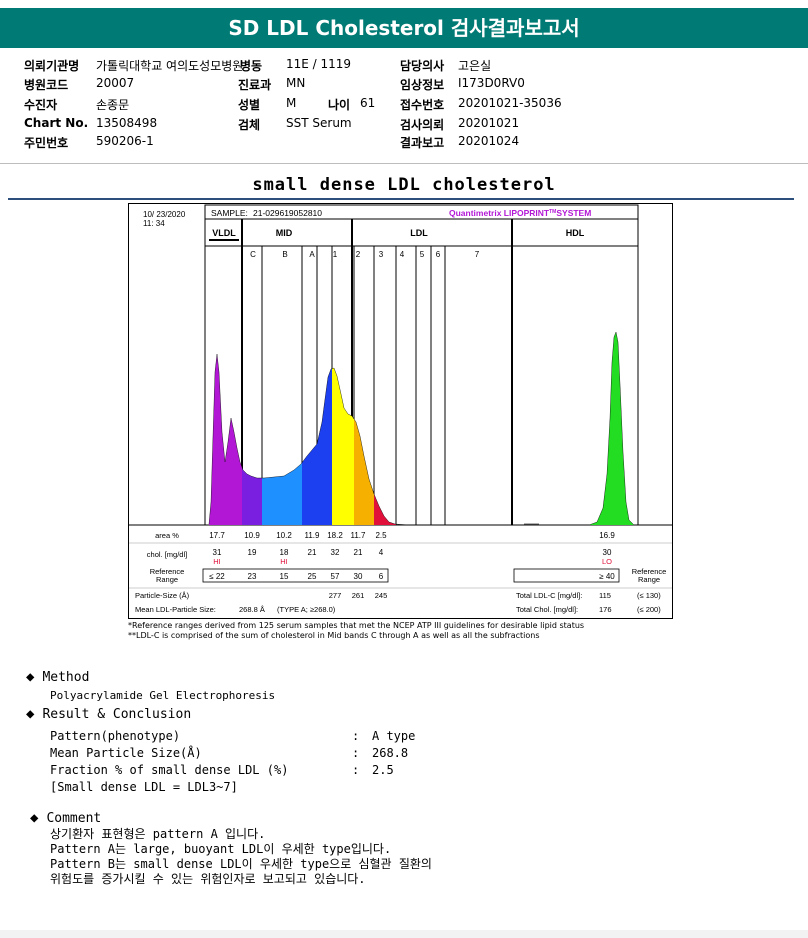  What do you see at coordinates (649, 609) in the screenshot?
I see `total-chol-ref: (≤ 200)` at bounding box center [649, 609].